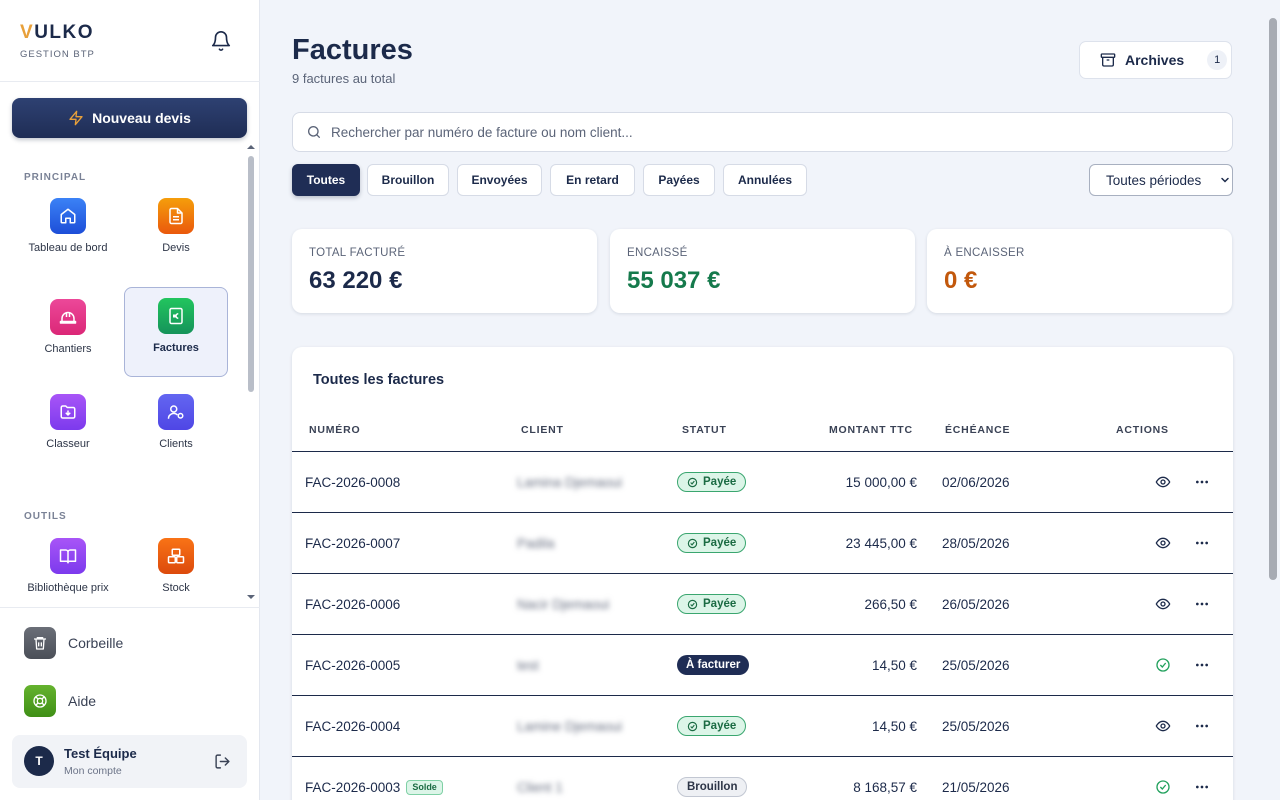  What do you see at coordinates (890, 604) in the screenshot?
I see `amount: 266,50 €` at bounding box center [890, 604].